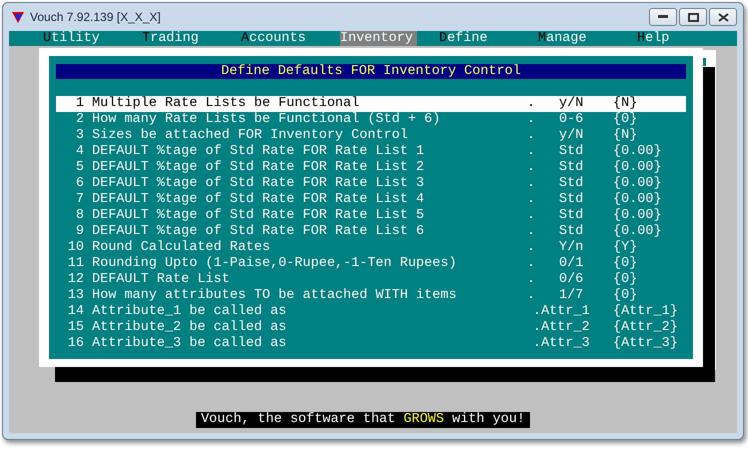  I want to click on setting-label: Attribute_2 be called as, so click(190, 328).